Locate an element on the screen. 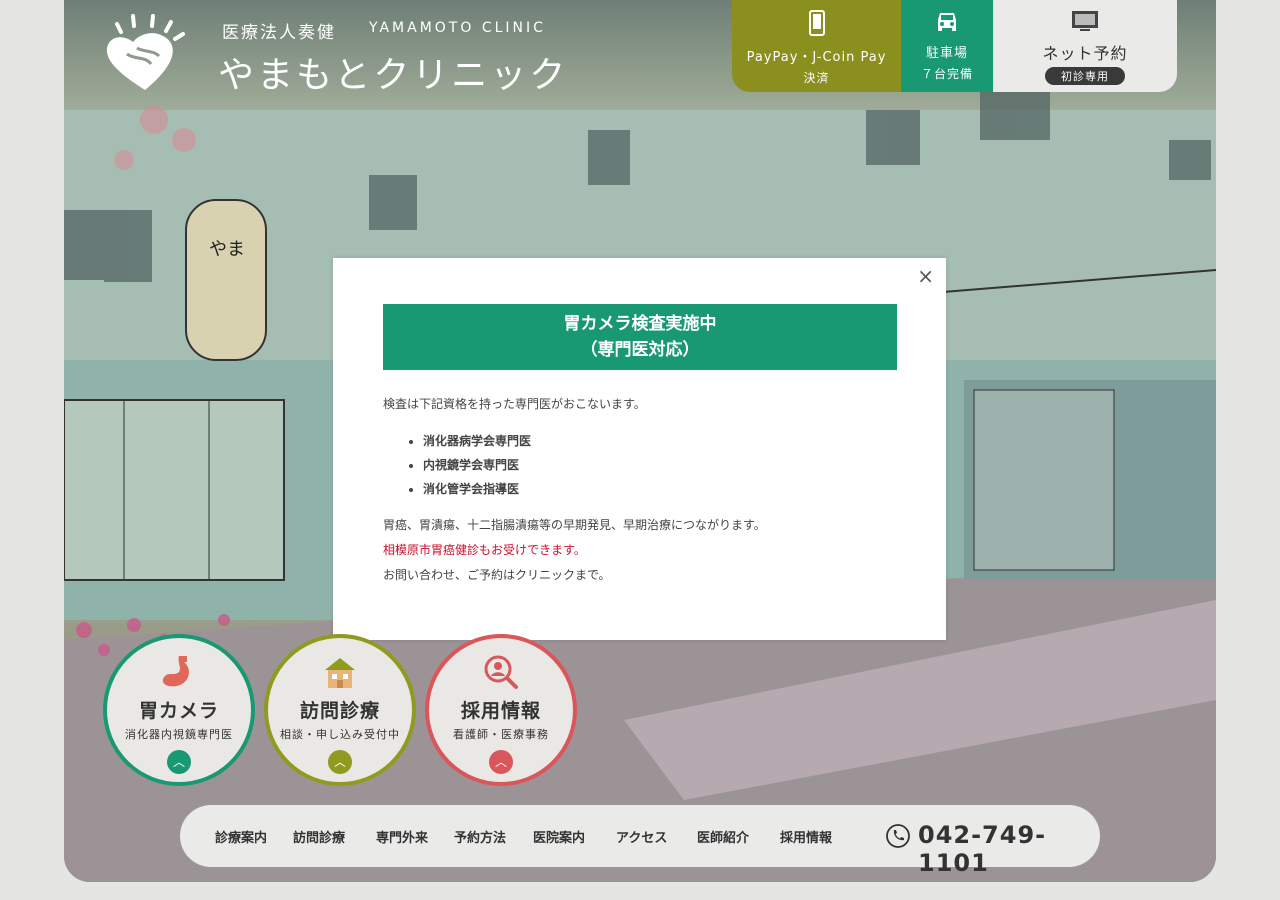 The height and width of the screenshot is (900, 1280). gastroscopy-circle-button: 胃カメラ 消化器内視鏡専門医 ︿ is located at coordinates (179, 710).